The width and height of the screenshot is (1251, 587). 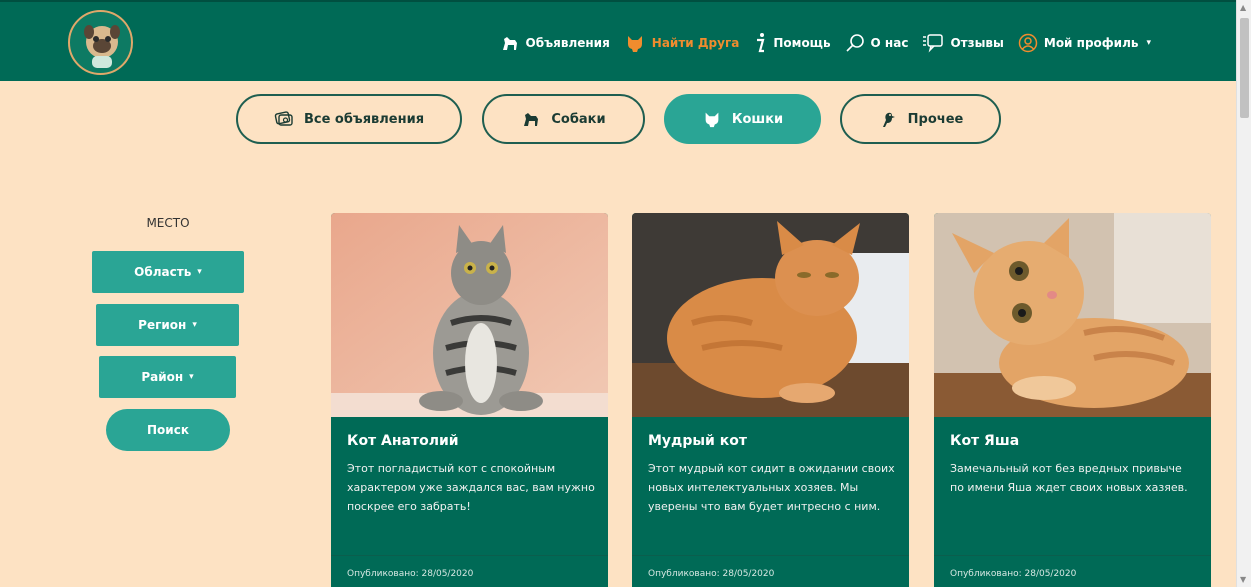 I want to click on tab-other: Прочее, so click(x=920, y=119).